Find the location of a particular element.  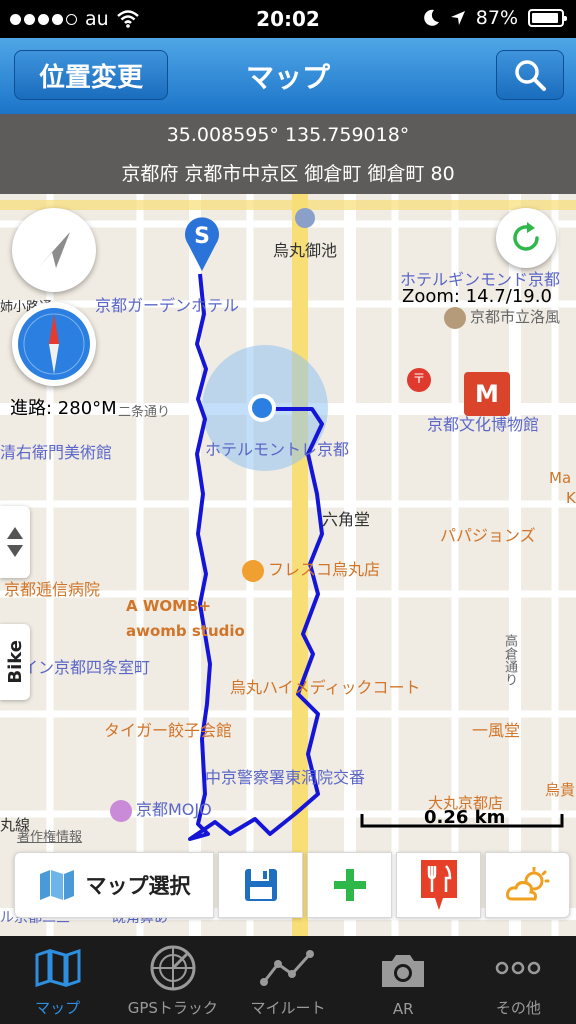

status-bar: au 20:02 87% is located at coordinates (288, 19).